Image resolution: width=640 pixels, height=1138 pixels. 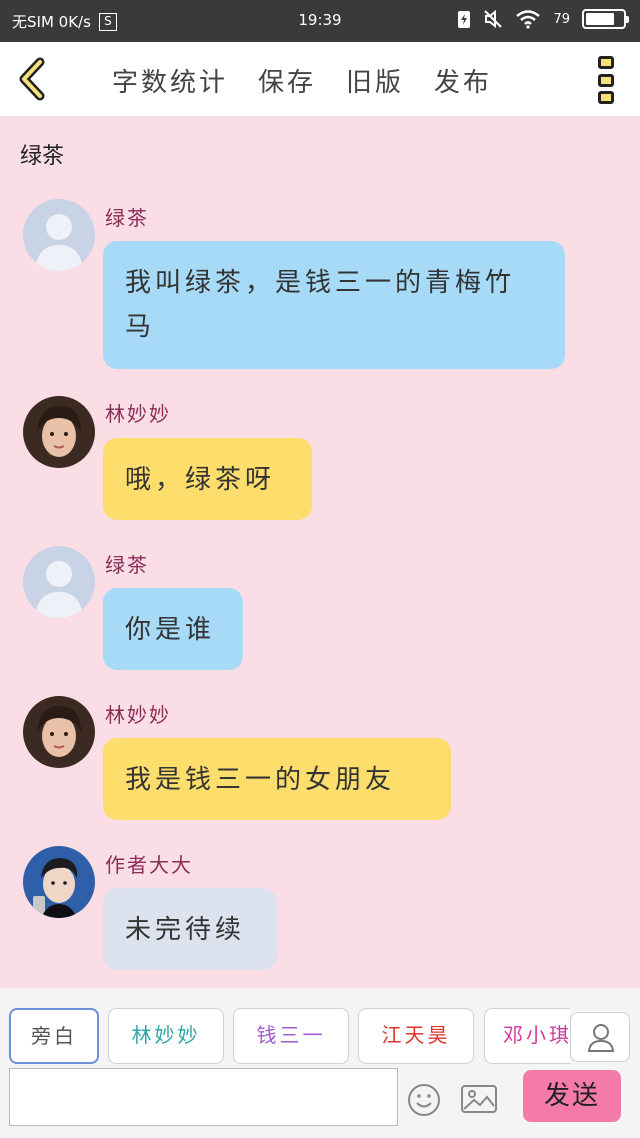 I want to click on message-bubble: 哦，绿茶呀, so click(x=207, y=479).